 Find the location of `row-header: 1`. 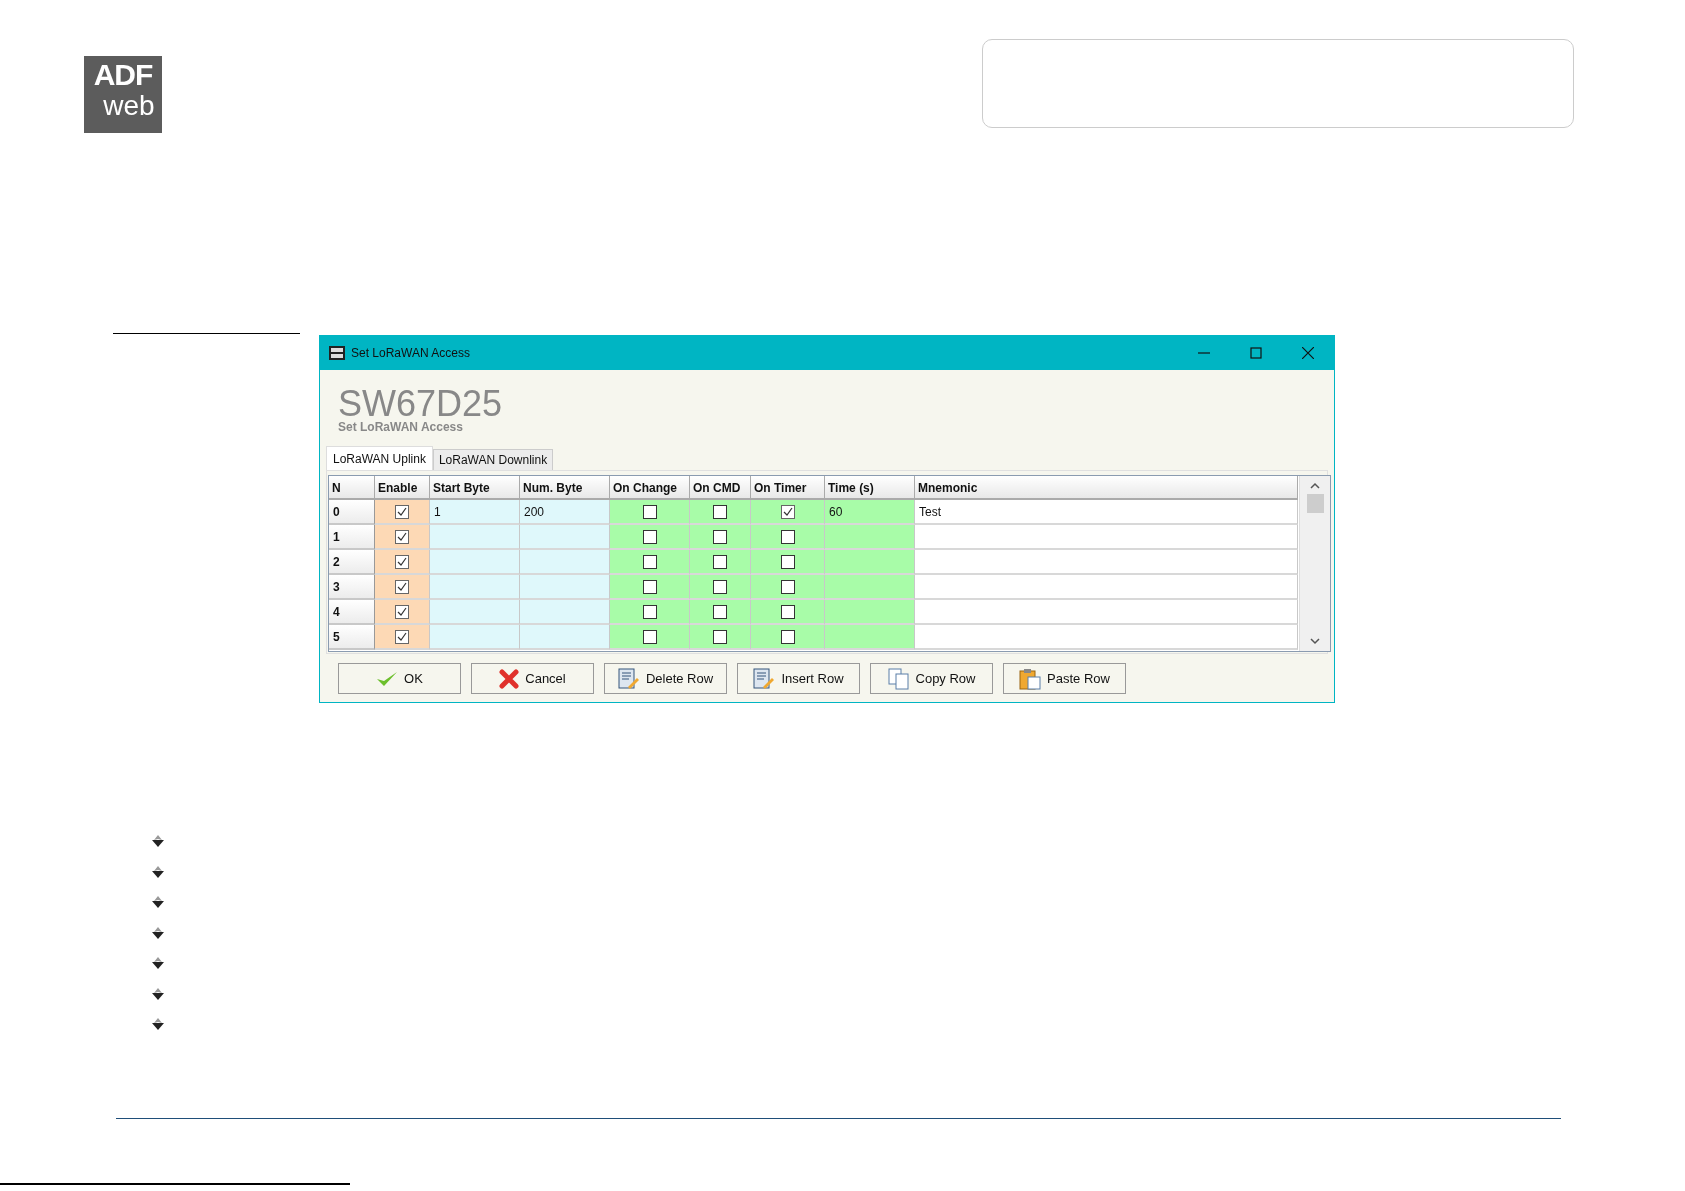

row-header: 1 is located at coordinates (352, 537).